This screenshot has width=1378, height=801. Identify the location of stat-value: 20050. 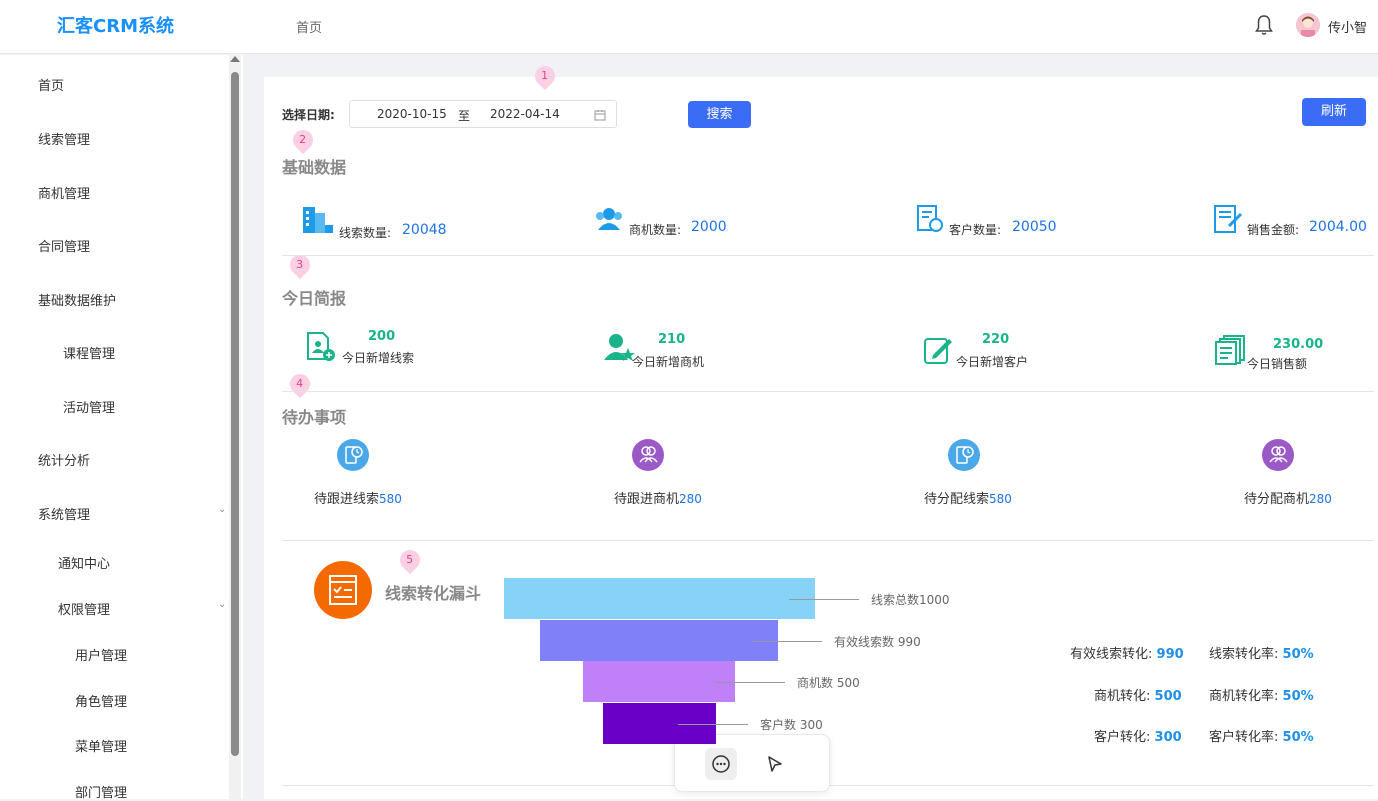
(1034, 227).